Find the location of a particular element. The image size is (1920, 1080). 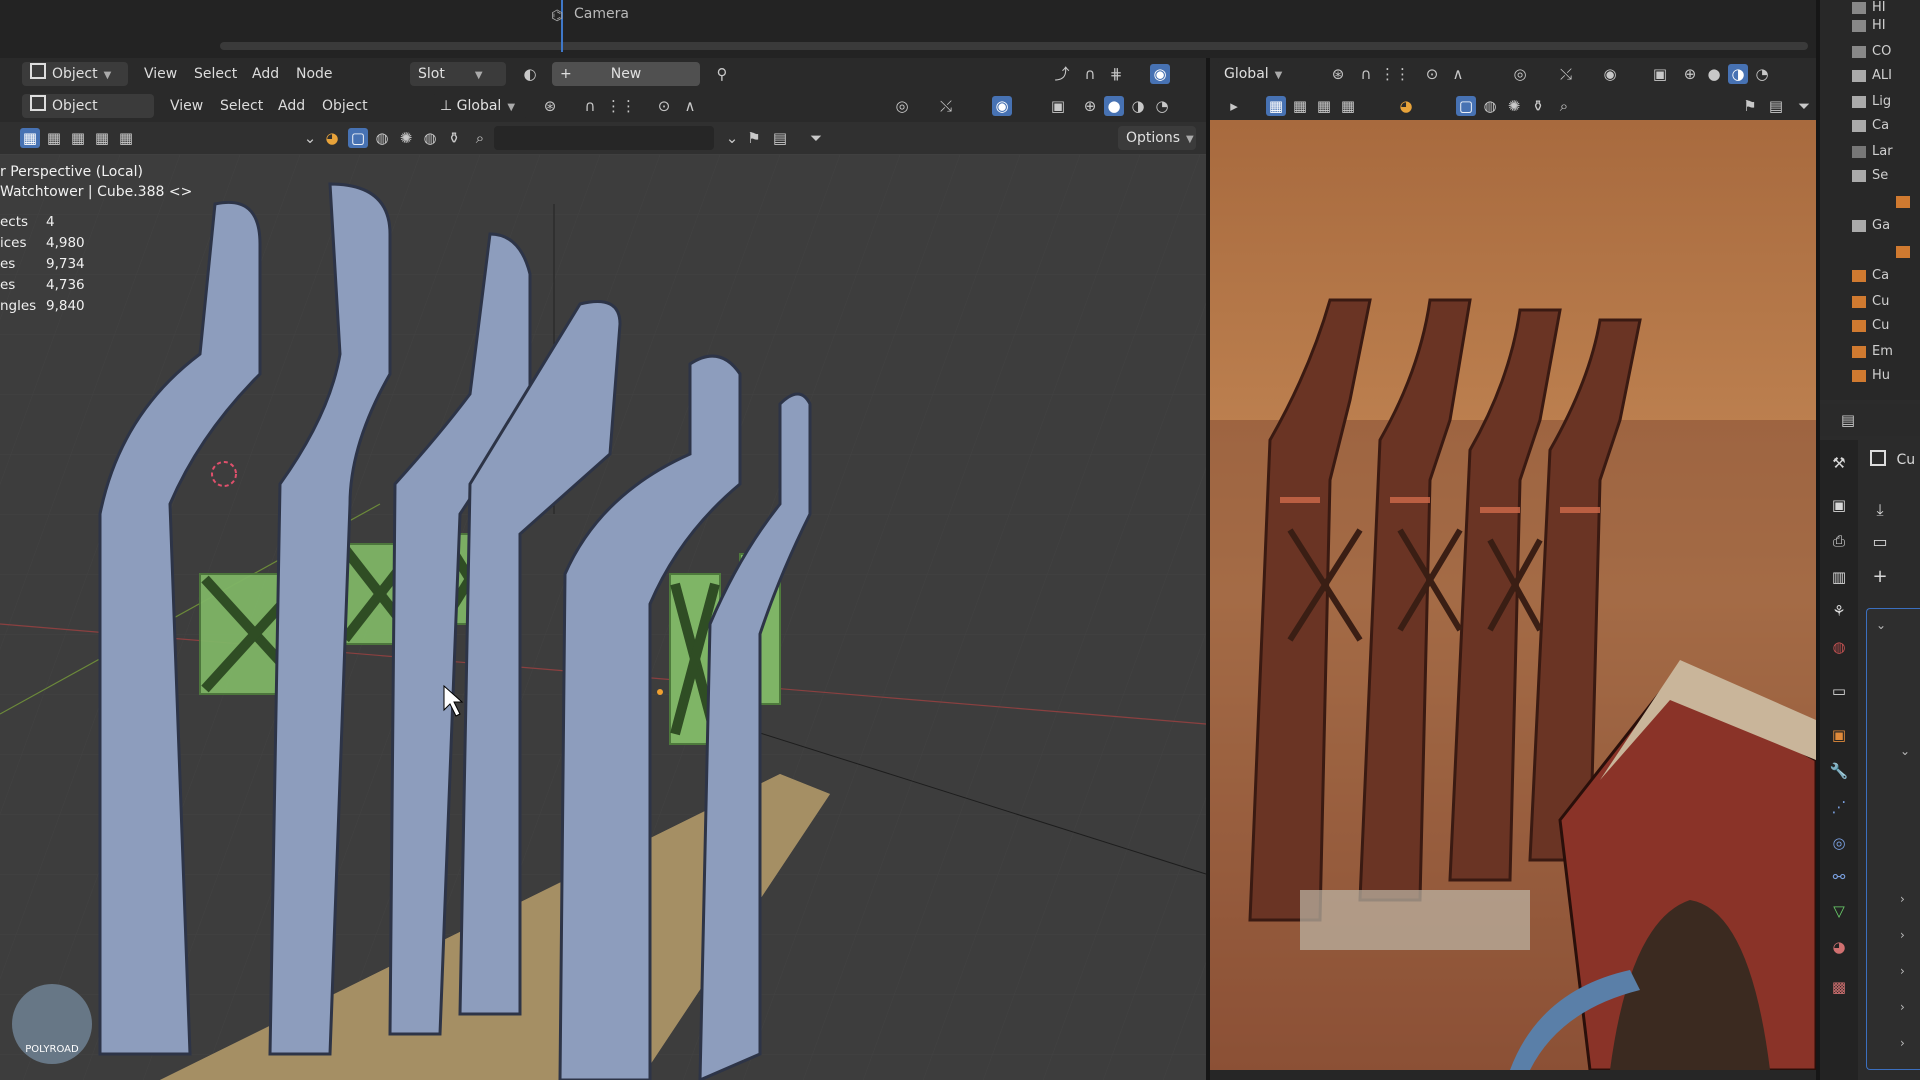

outliner-item: Ga is located at coordinates (1886, 228).